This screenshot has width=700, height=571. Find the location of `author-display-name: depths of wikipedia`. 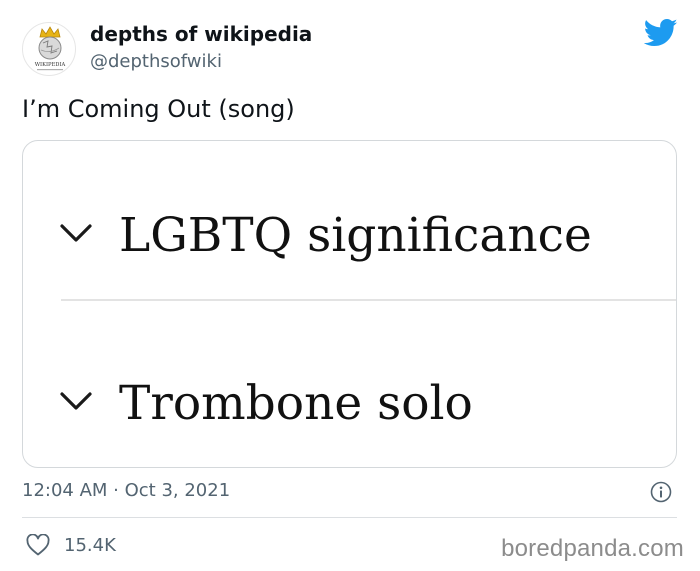

author-display-name: depths of wikipedia is located at coordinates (201, 34).